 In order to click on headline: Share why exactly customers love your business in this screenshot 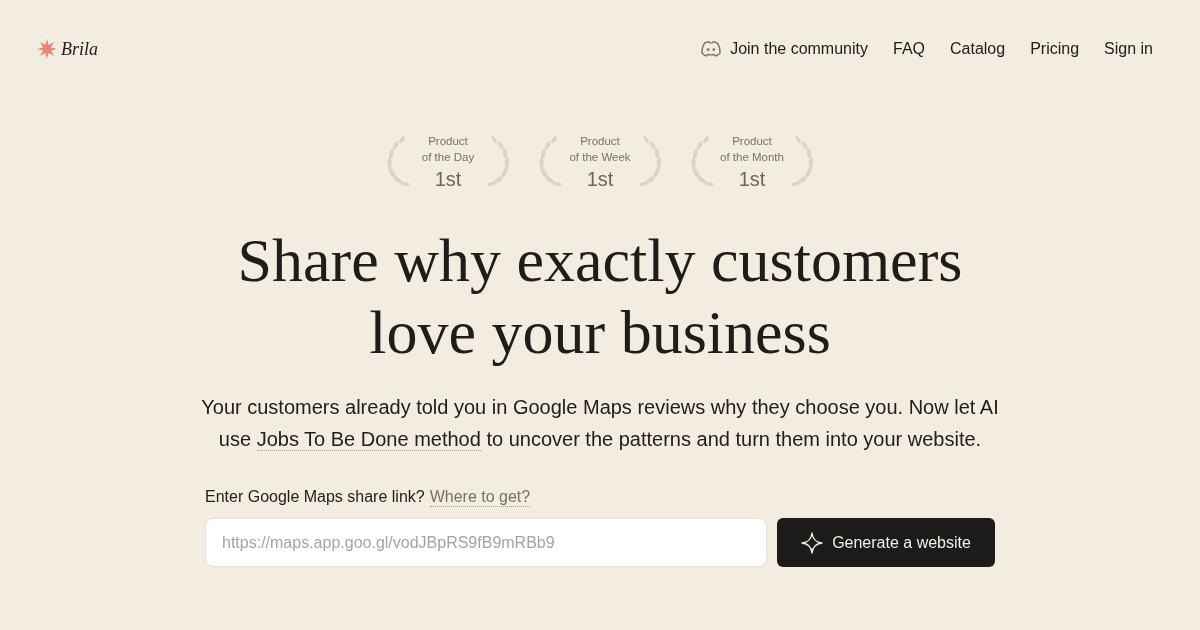, I will do `click(600, 296)`.